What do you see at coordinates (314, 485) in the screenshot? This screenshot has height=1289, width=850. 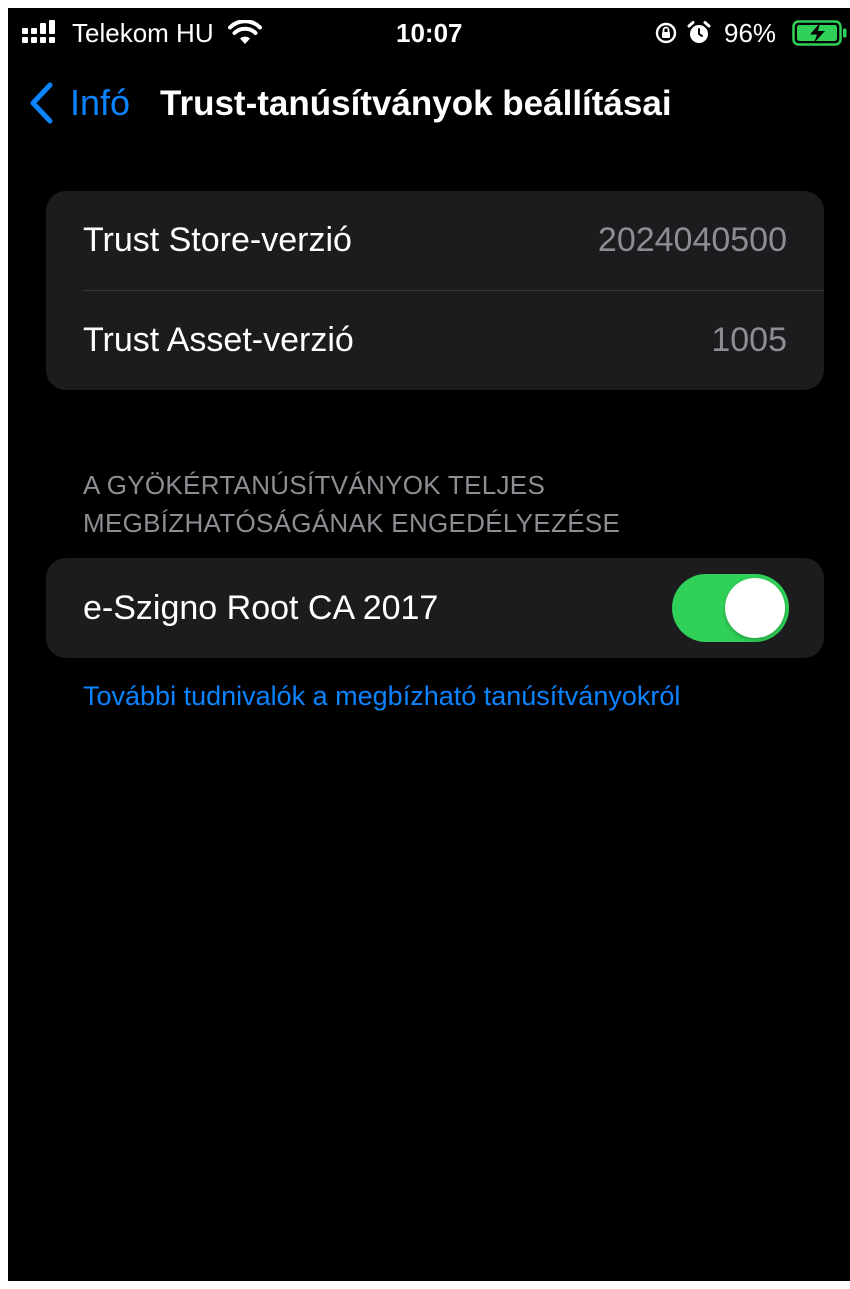 I see `section-header-line-1: A GYÖKÉRTANÚSÍTVÁNYOK TELJES` at bounding box center [314, 485].